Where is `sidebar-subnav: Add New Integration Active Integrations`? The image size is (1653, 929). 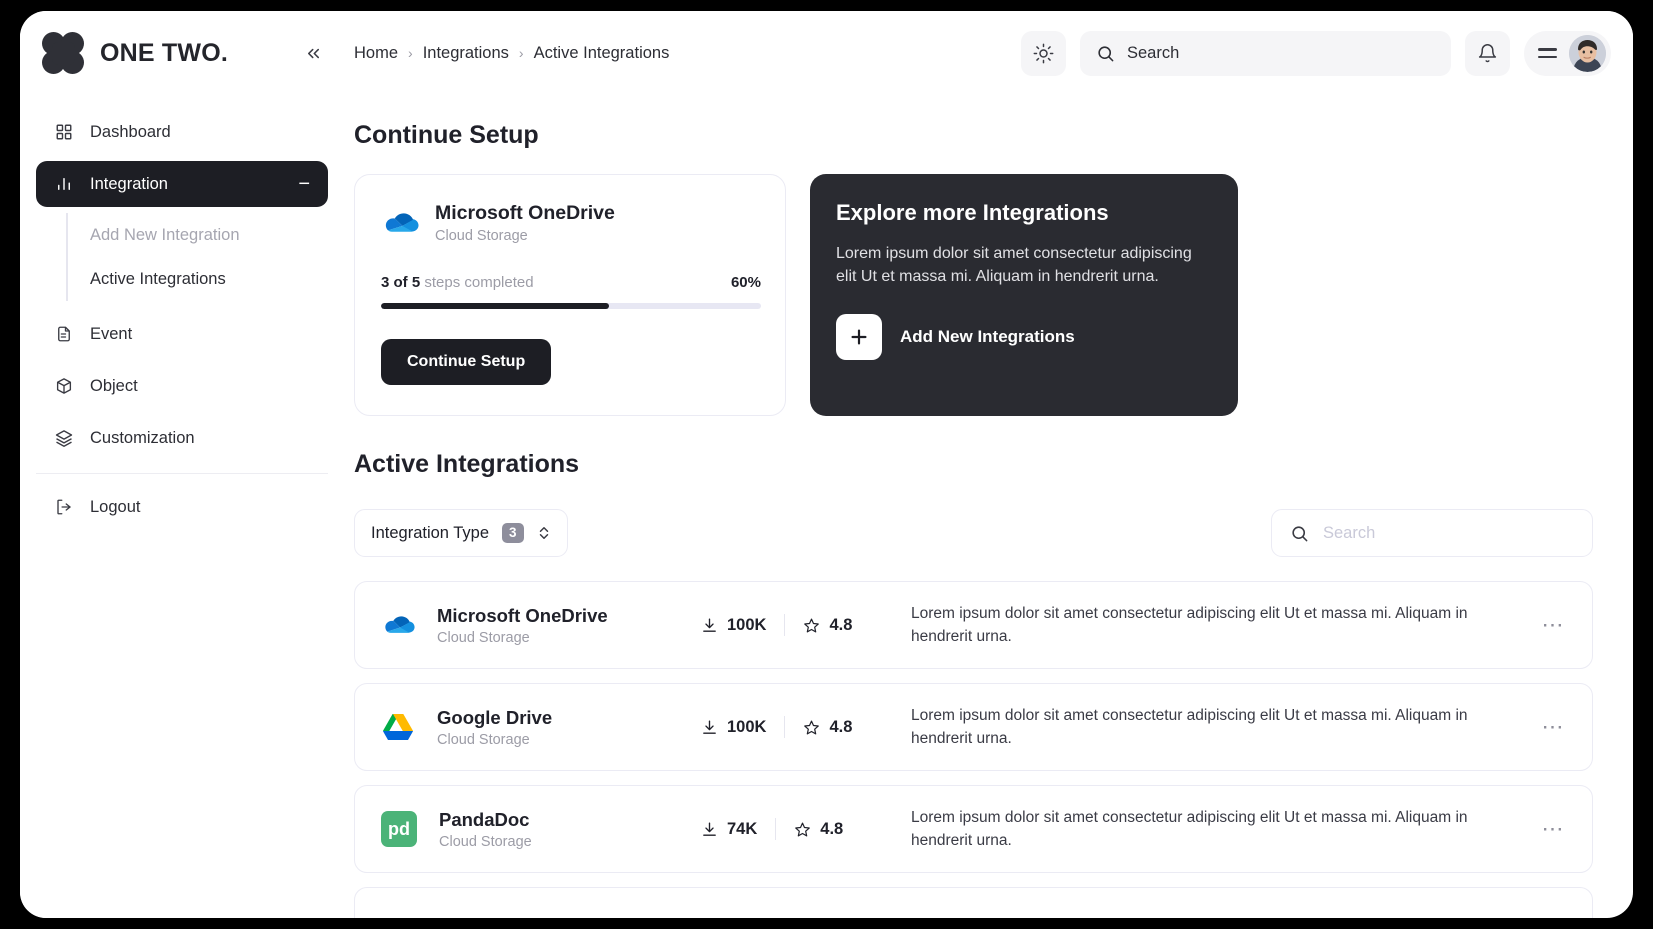 sidebar-subnav: Add New Integration Active Integrations is located at coordinates (197, 257).